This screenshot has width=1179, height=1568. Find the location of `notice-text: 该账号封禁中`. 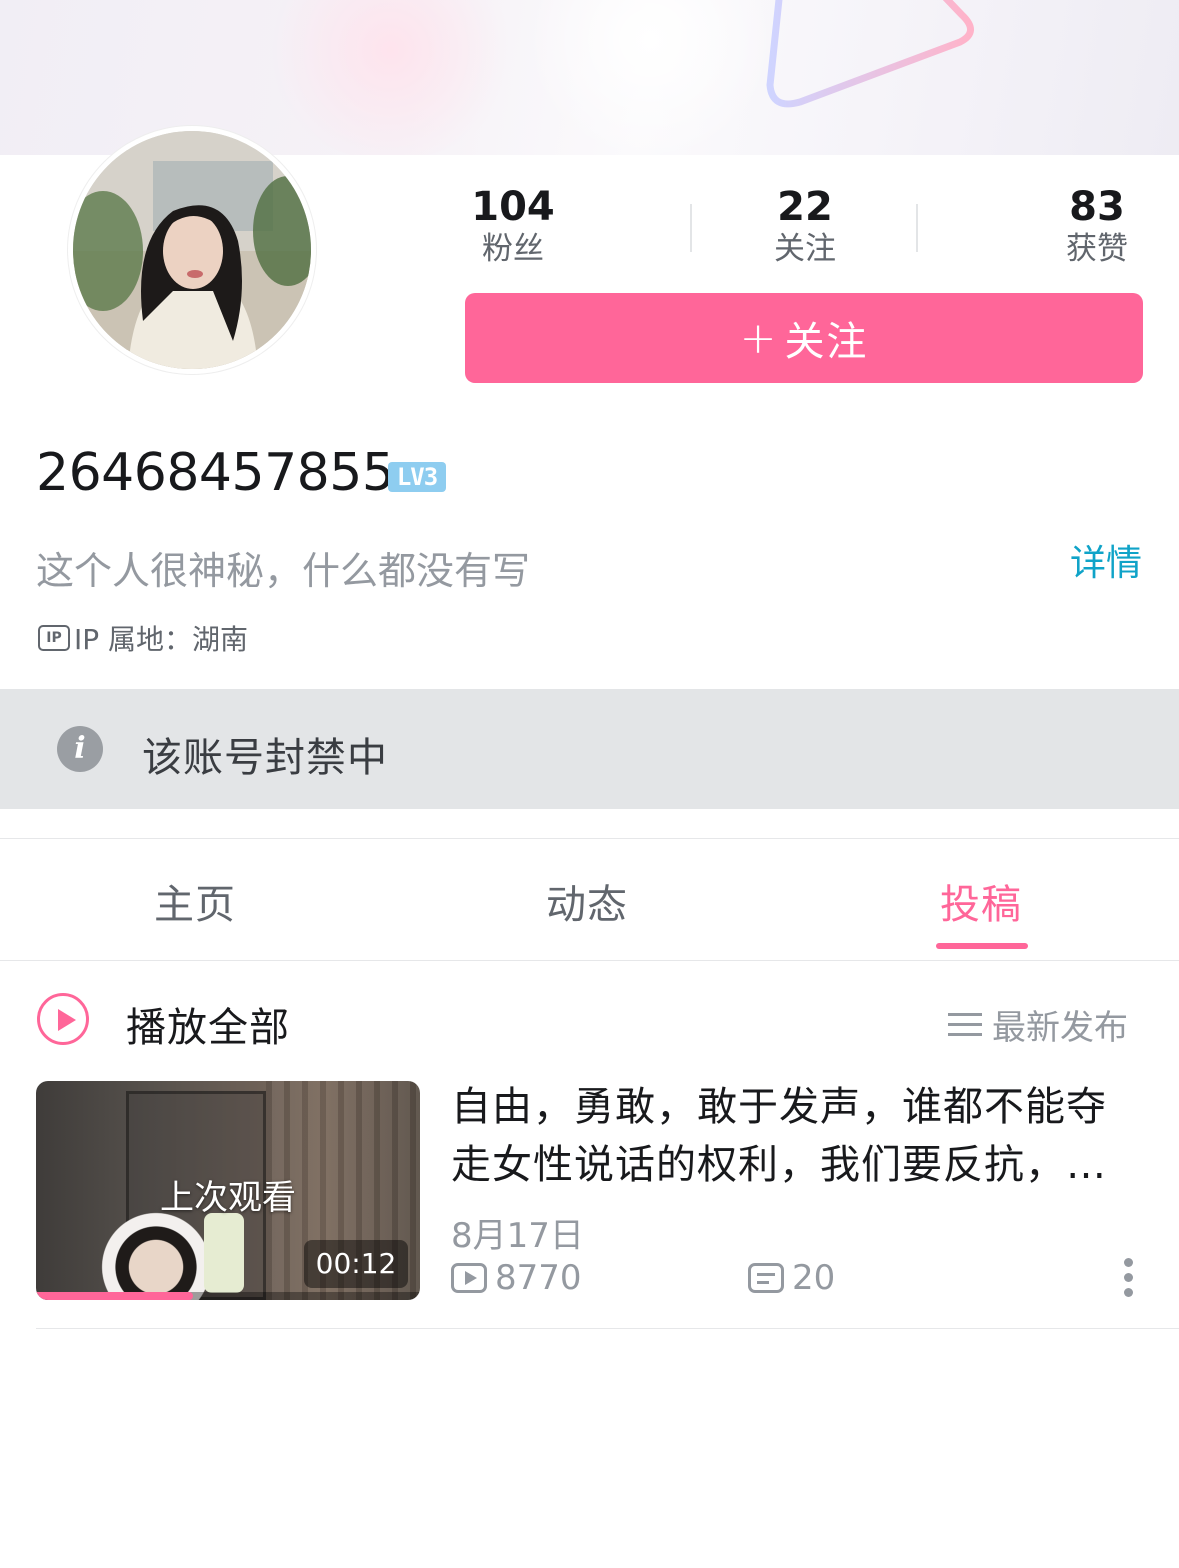

notice-text: 该账号封禁中 is located at coordinates (265, 758).